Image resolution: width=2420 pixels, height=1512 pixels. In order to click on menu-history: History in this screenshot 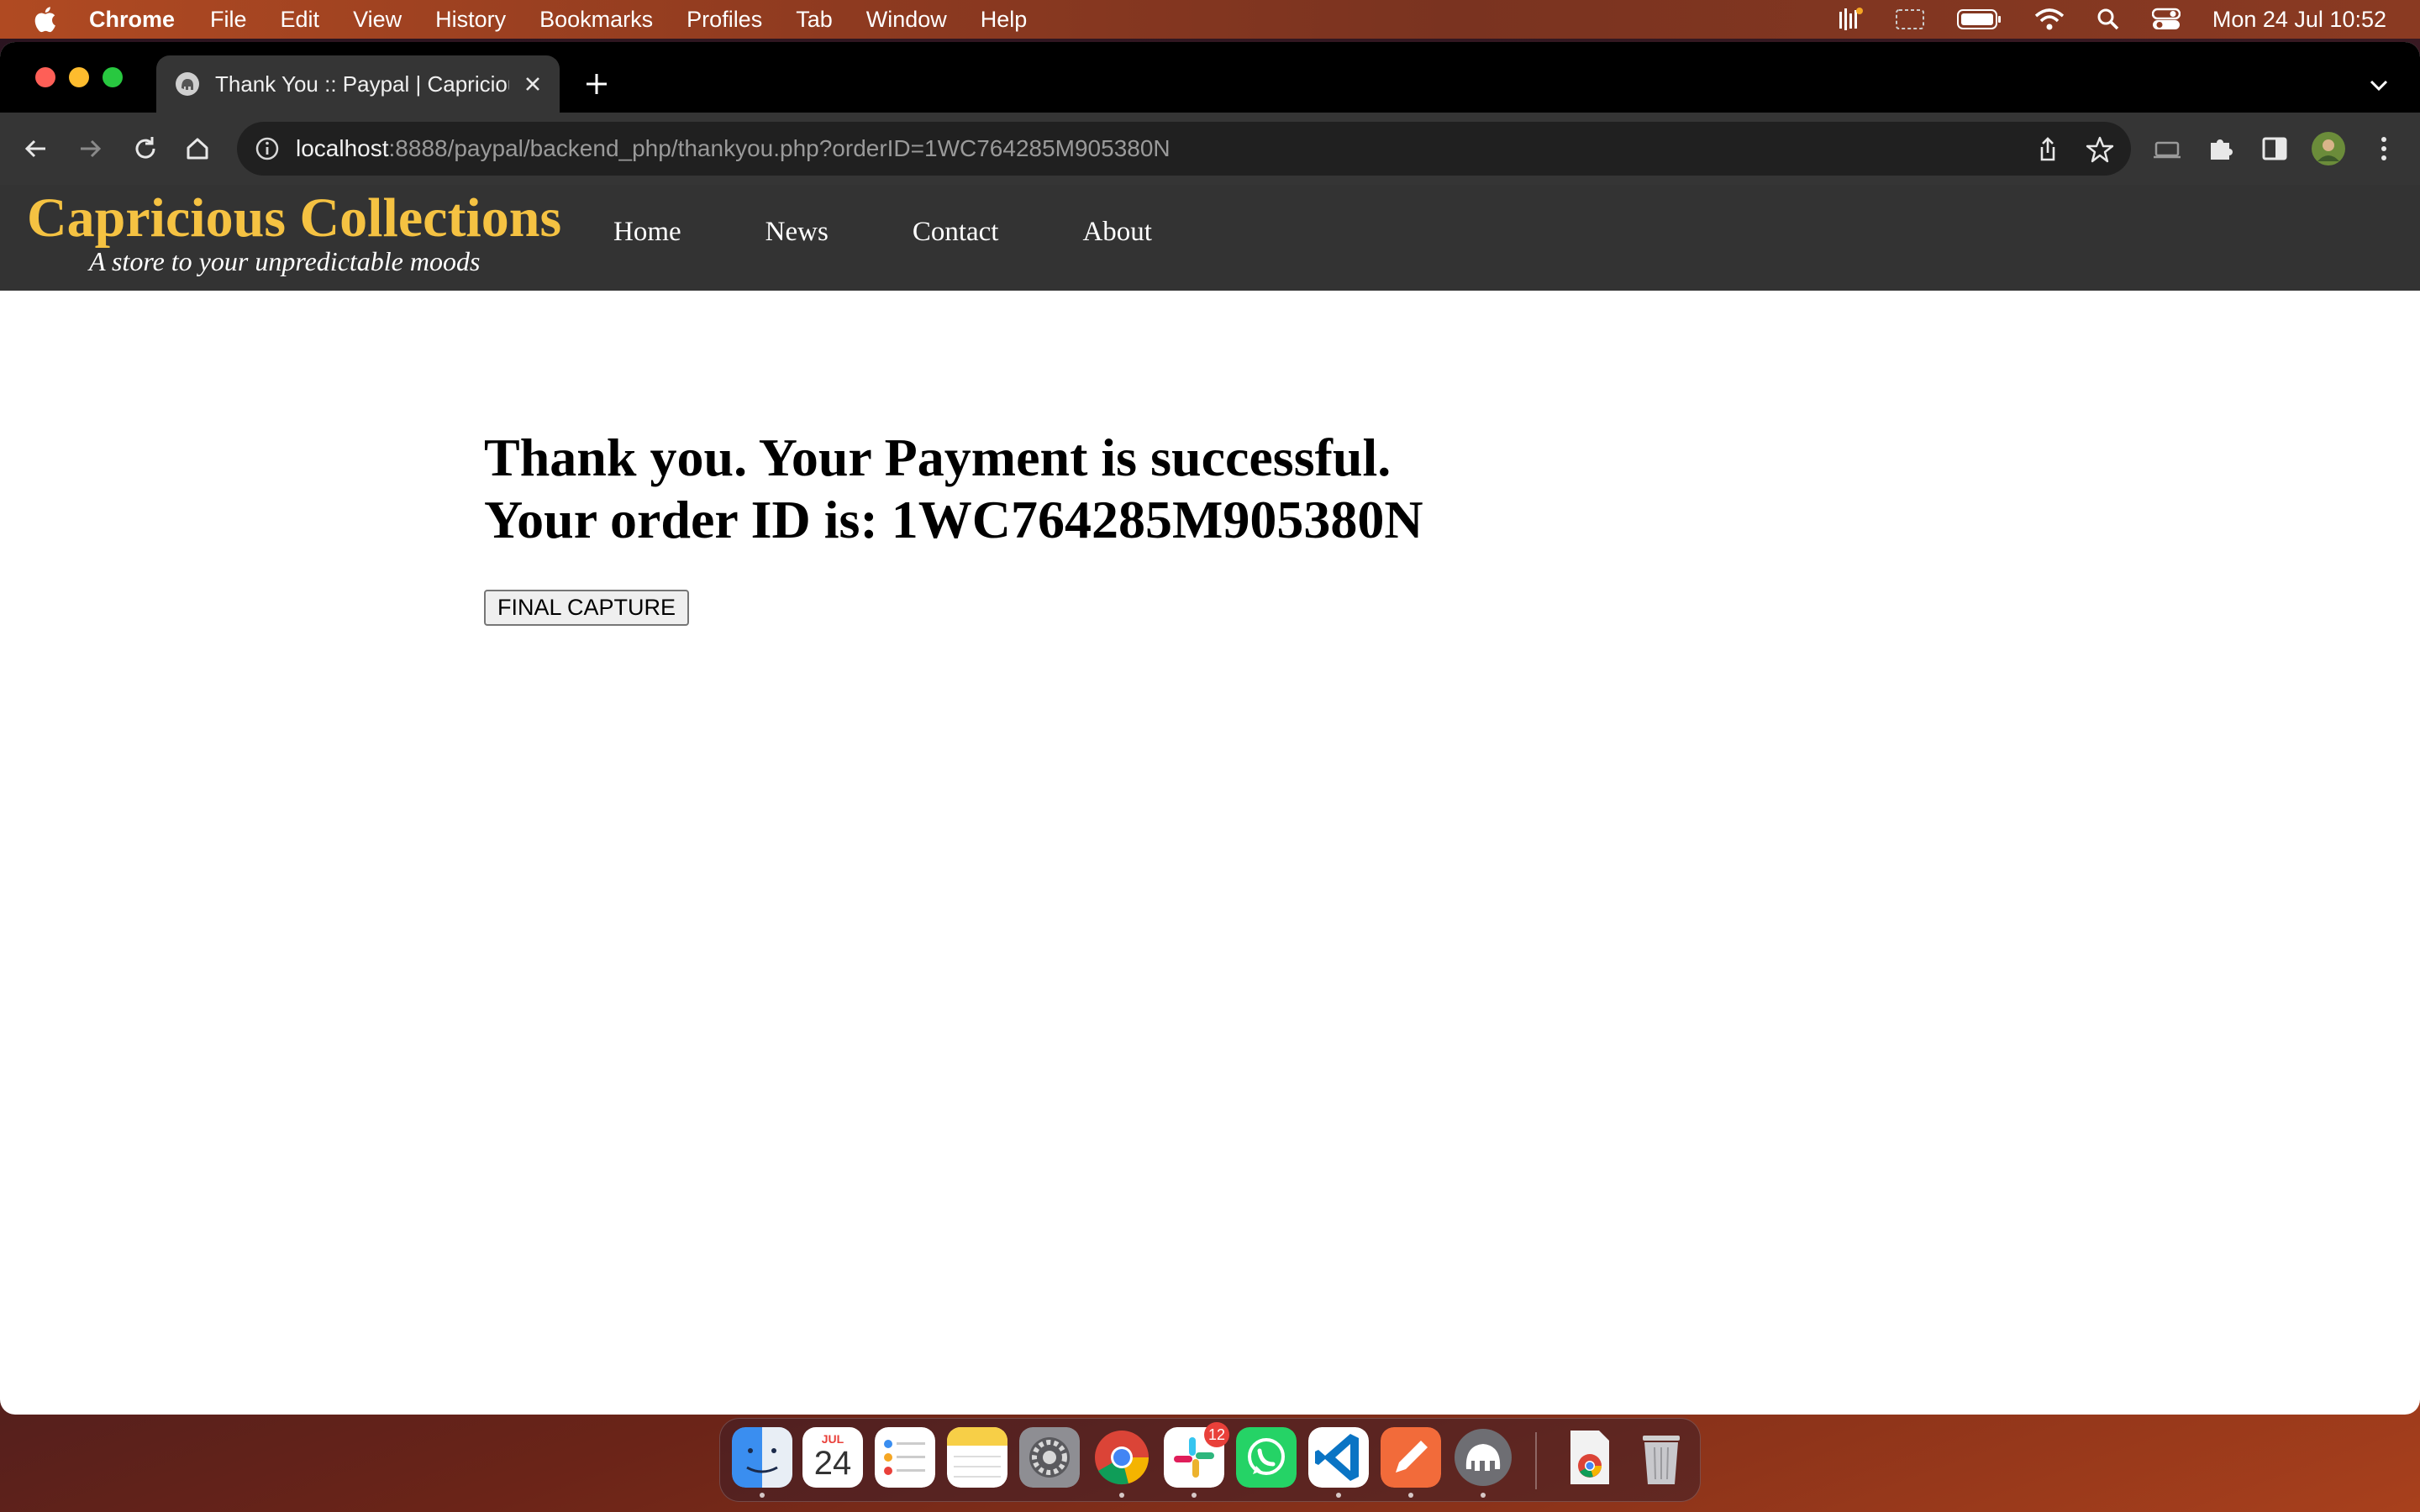, I will do `click(470, 20)`.